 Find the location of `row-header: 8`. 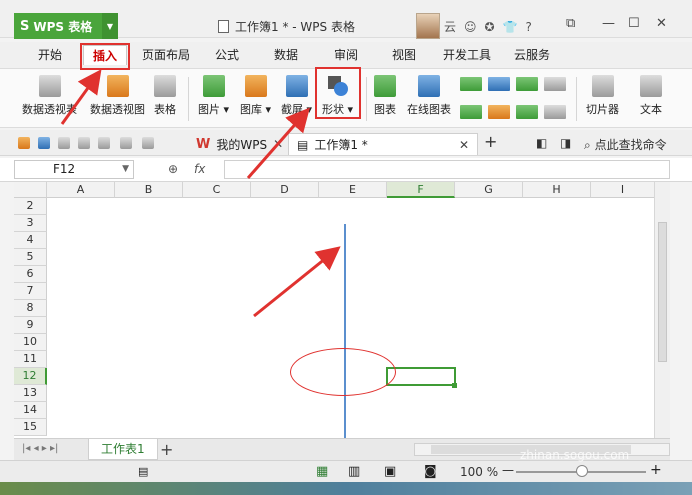

row-header: 8 is located at coordinates (30, 308).